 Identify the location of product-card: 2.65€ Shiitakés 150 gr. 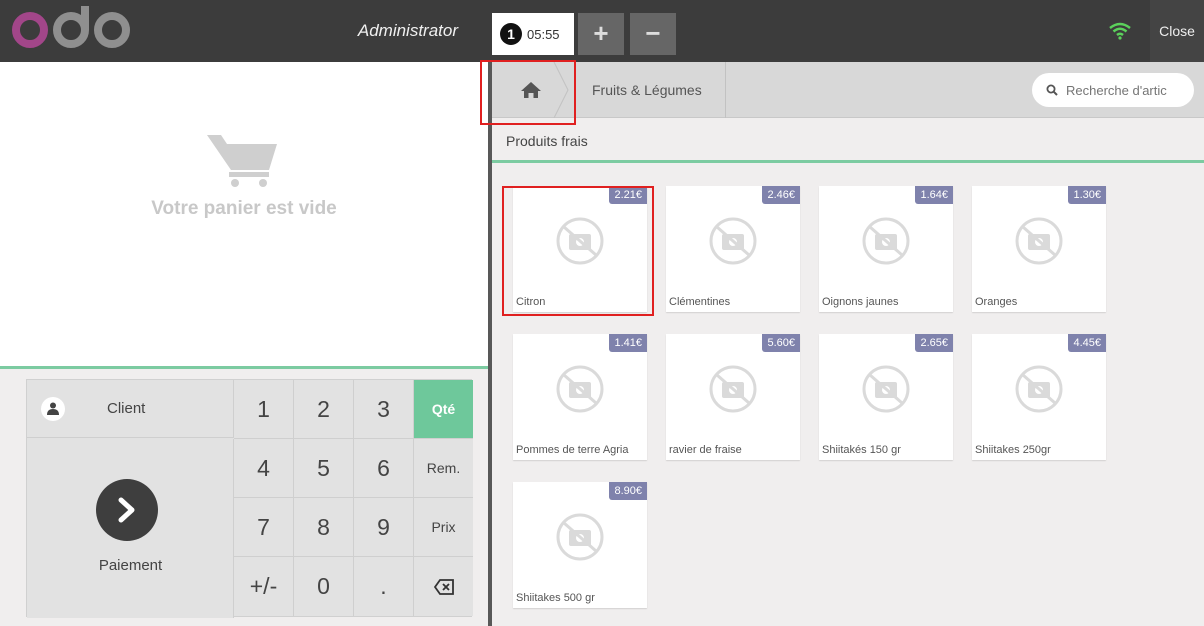
(886, 397).